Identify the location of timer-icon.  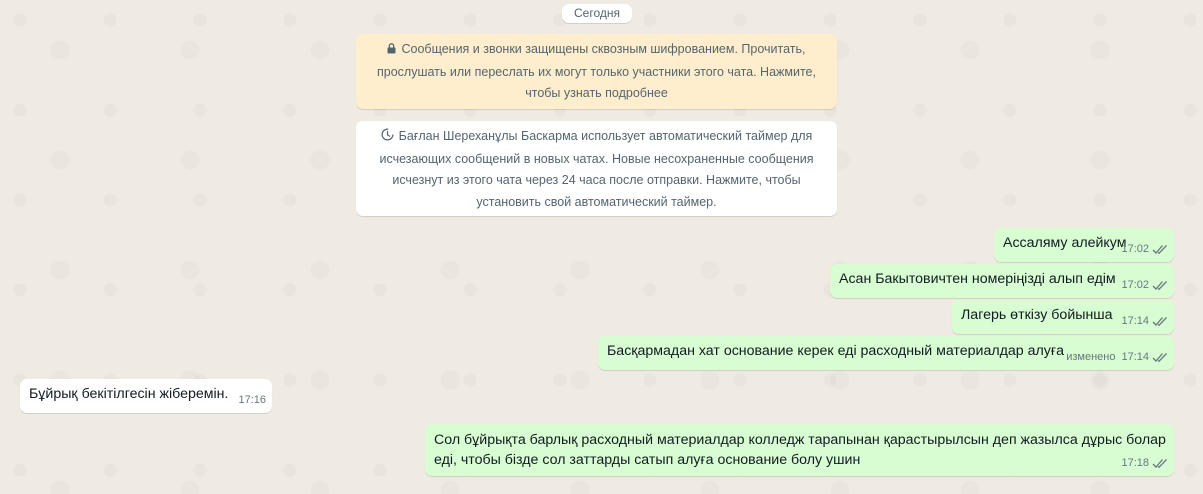
(387, 138).